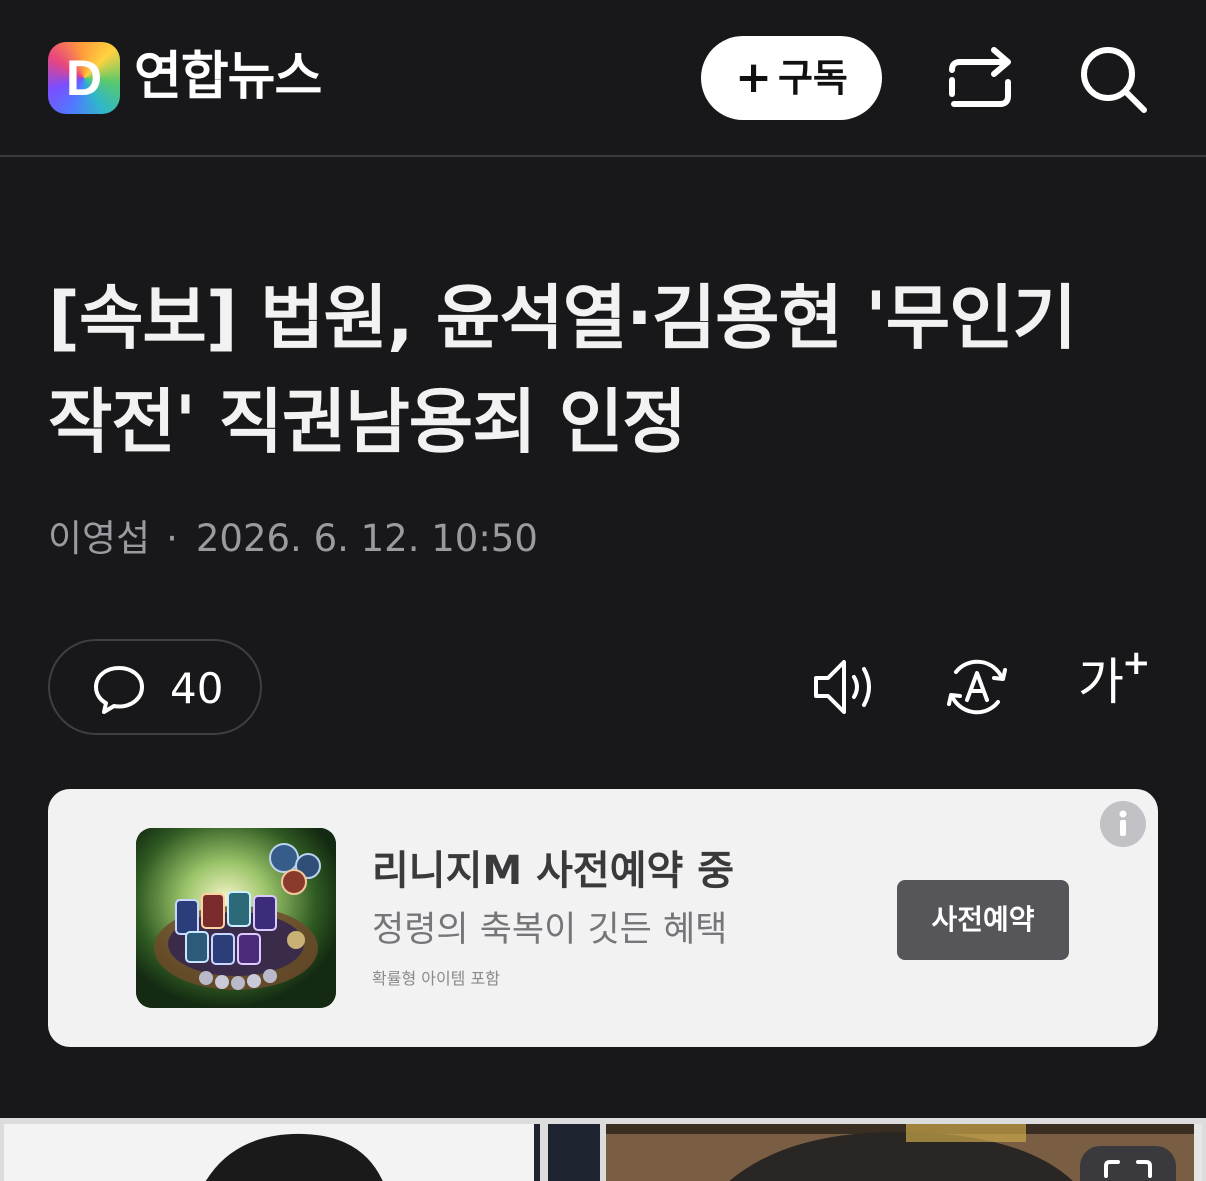 This screenshot has height=1181, width=1206. Describe the element at coordinates (99, 538) in the screenshot. I see `author-name: 이영섭` at that location.